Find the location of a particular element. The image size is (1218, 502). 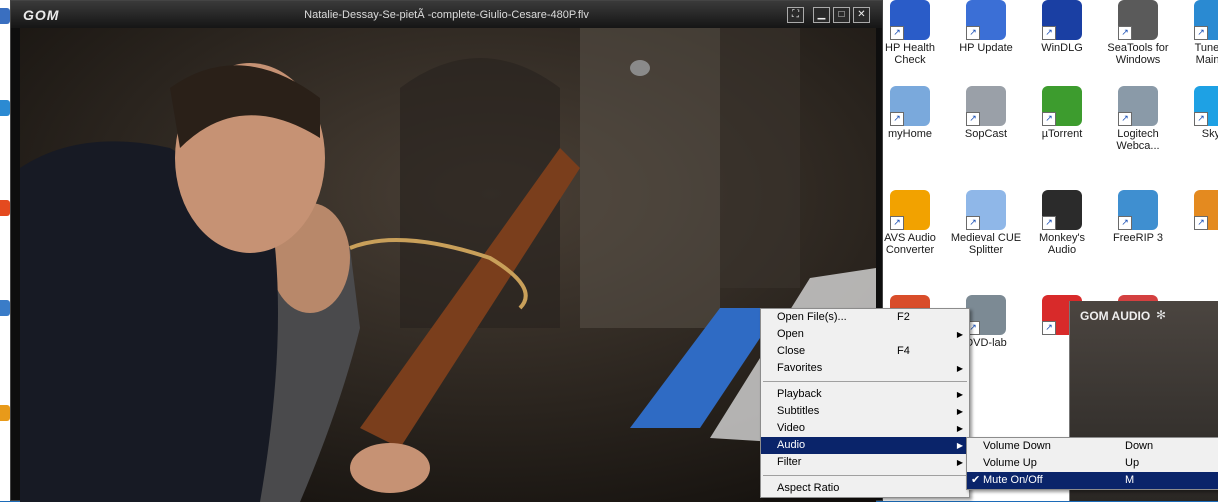

desktop-icon-label: HP Update is located at coordinates (986, 48).